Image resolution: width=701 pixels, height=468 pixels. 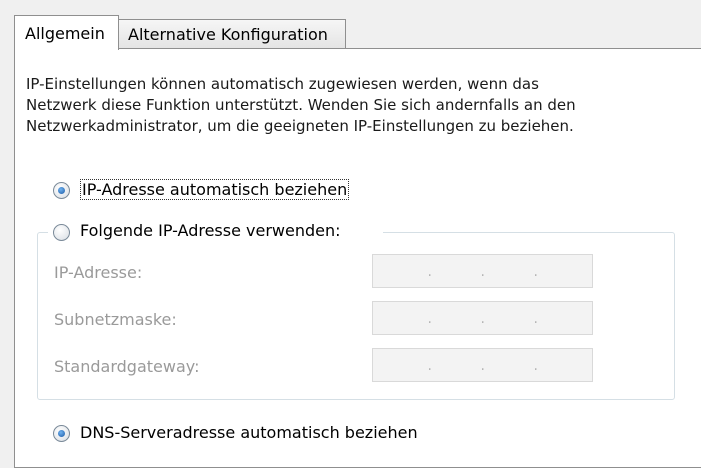 I want to click on ip-manual-label: Folgende IP-Adresse verwenden:, so click(x=210, y=231).